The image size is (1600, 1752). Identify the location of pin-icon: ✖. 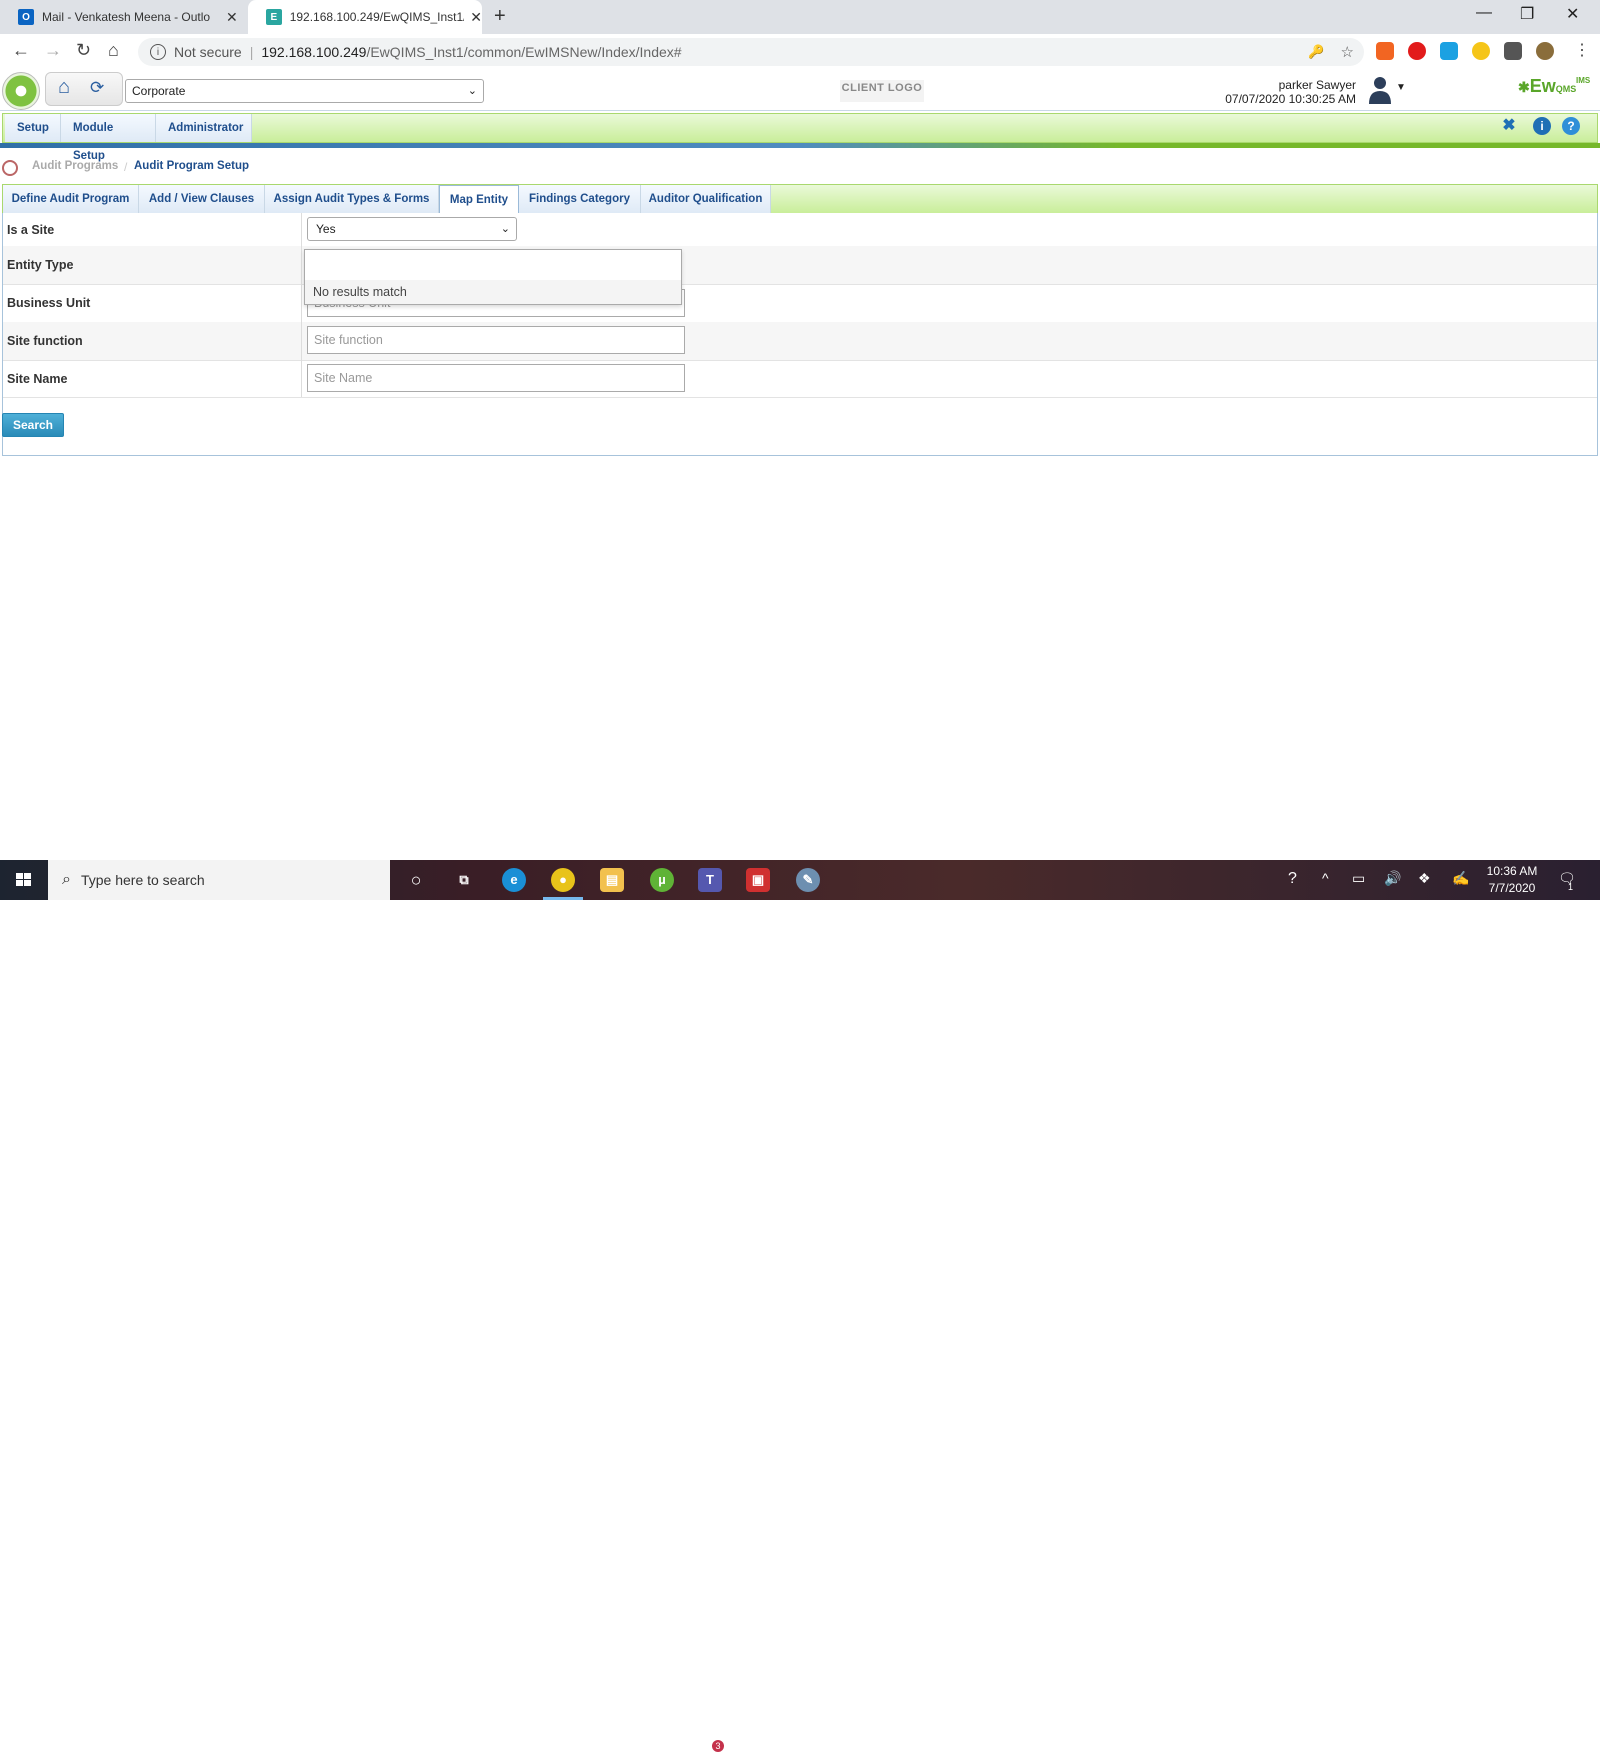
(1509, 126).